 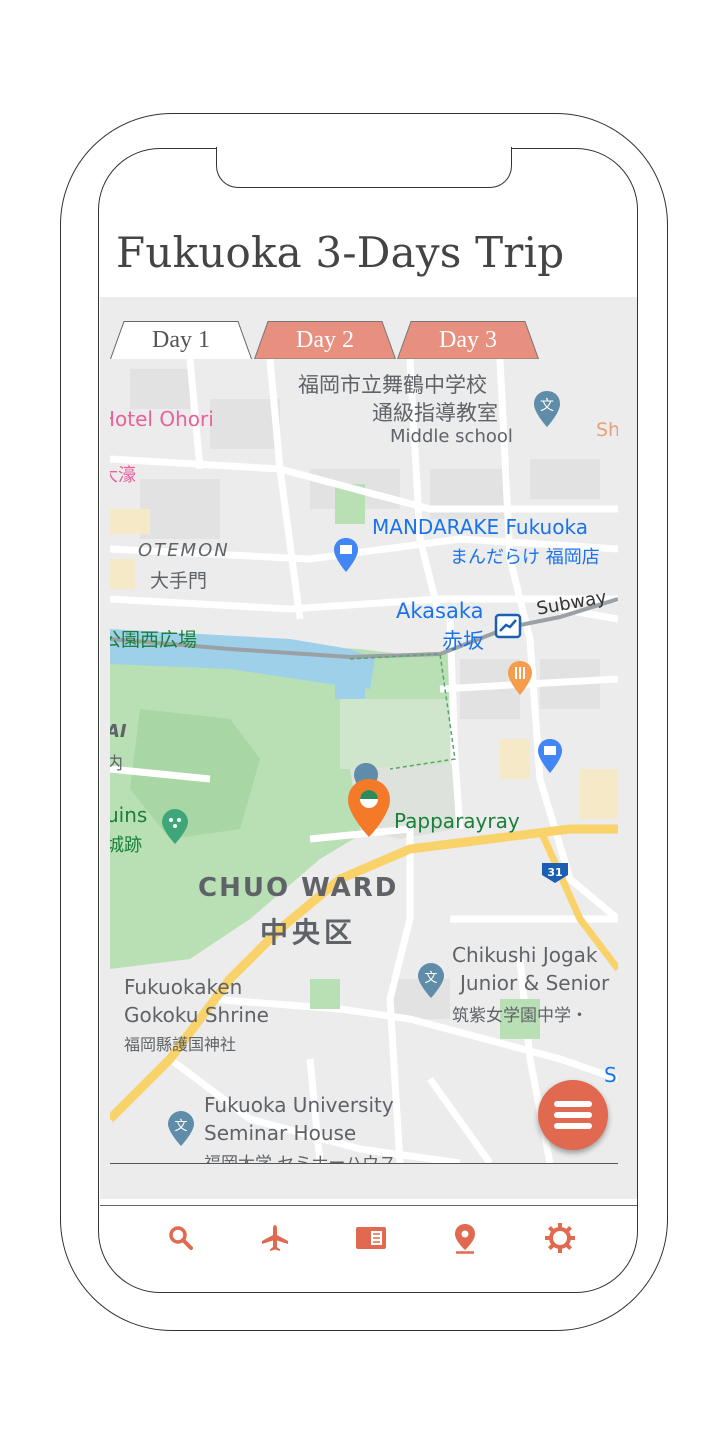 I want to click on tab-day-3-label: Day 3, so click(x=468, y=339).